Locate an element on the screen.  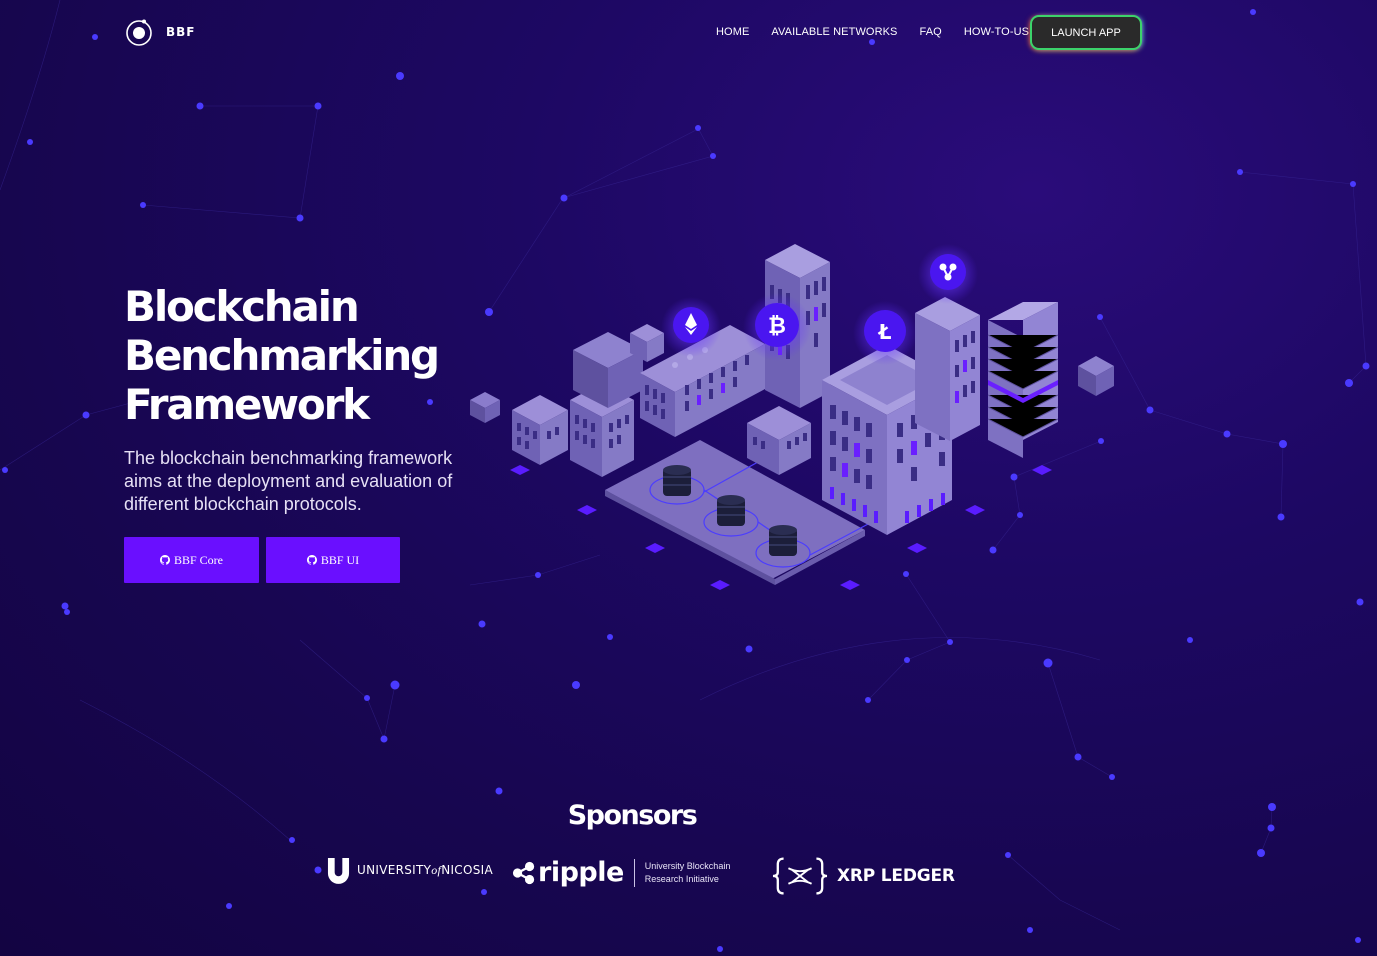
litecoin-icon: Ł is located at coordinates (885, 333).